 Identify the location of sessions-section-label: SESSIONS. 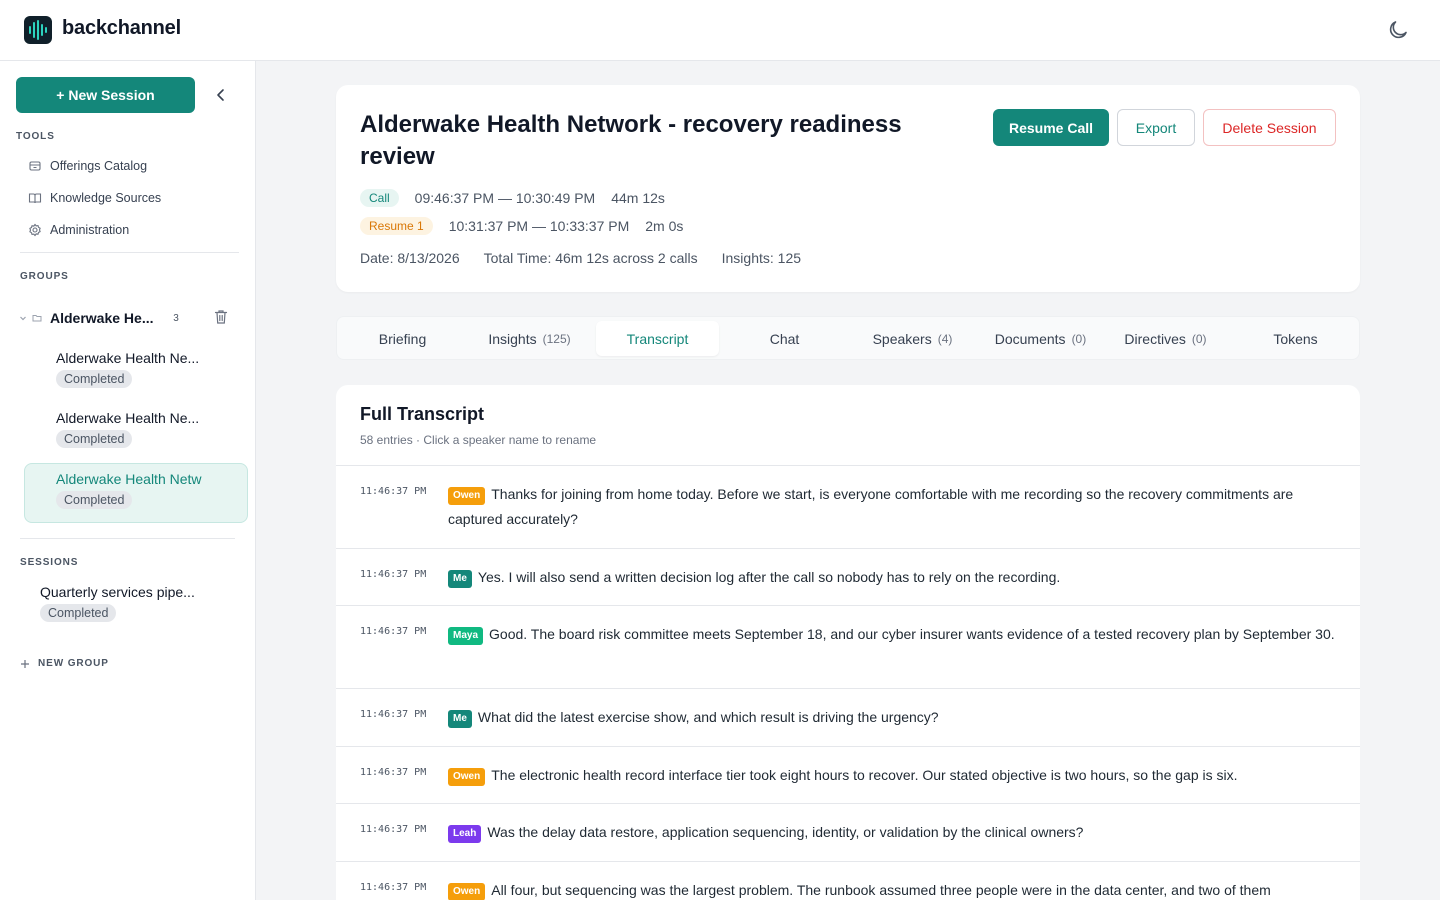
(49, 562).